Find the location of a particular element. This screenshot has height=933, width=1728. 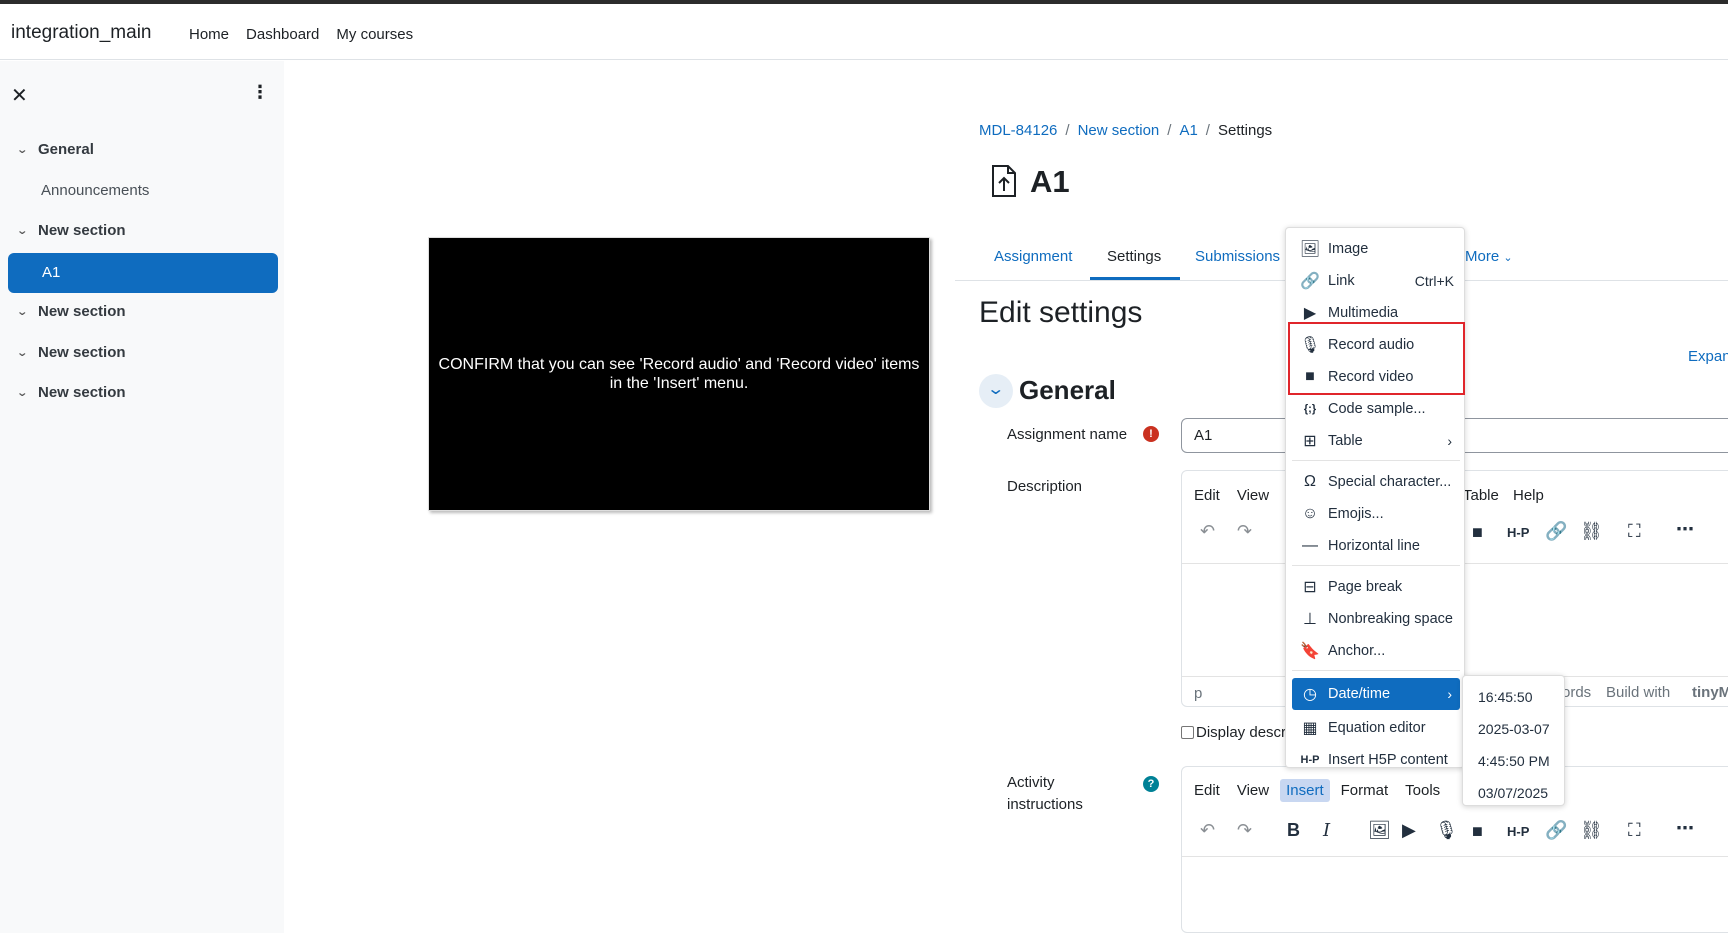

breadcrumb-current: Settings is located at coordinates (1245, 130).